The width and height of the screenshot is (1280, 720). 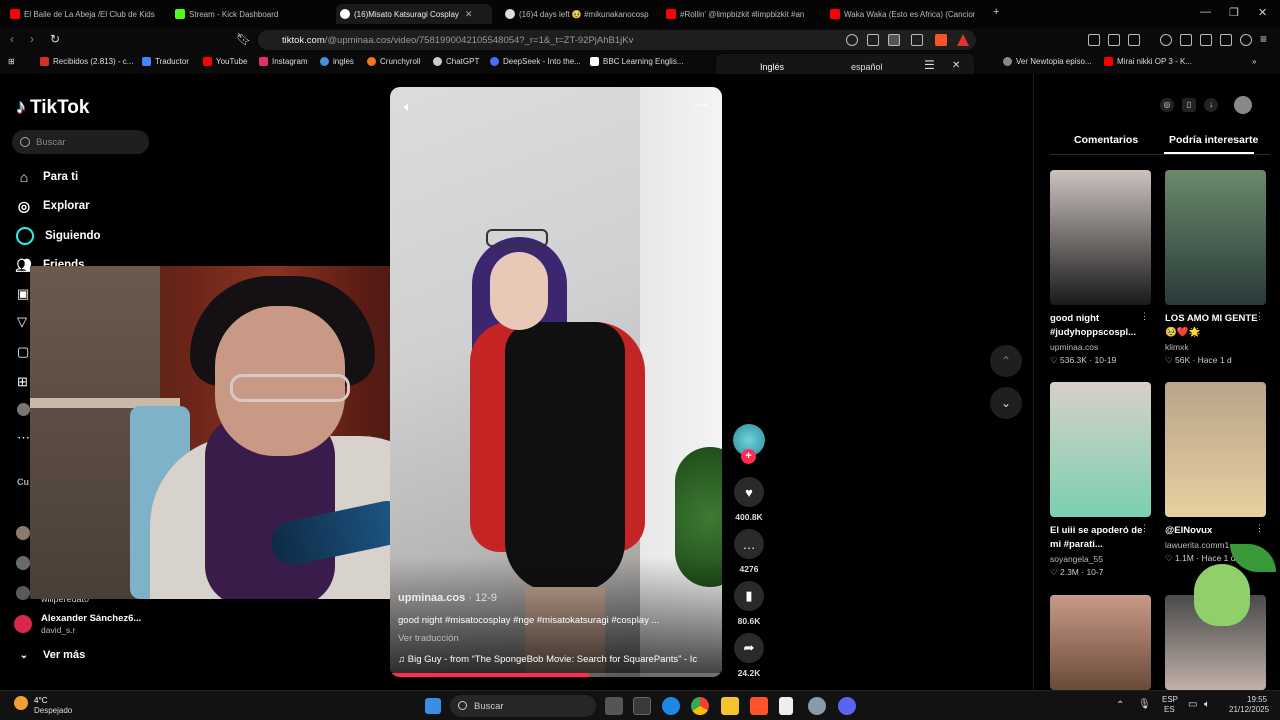 I want to click on sidebar-icon, so click(x=1186, y=40).